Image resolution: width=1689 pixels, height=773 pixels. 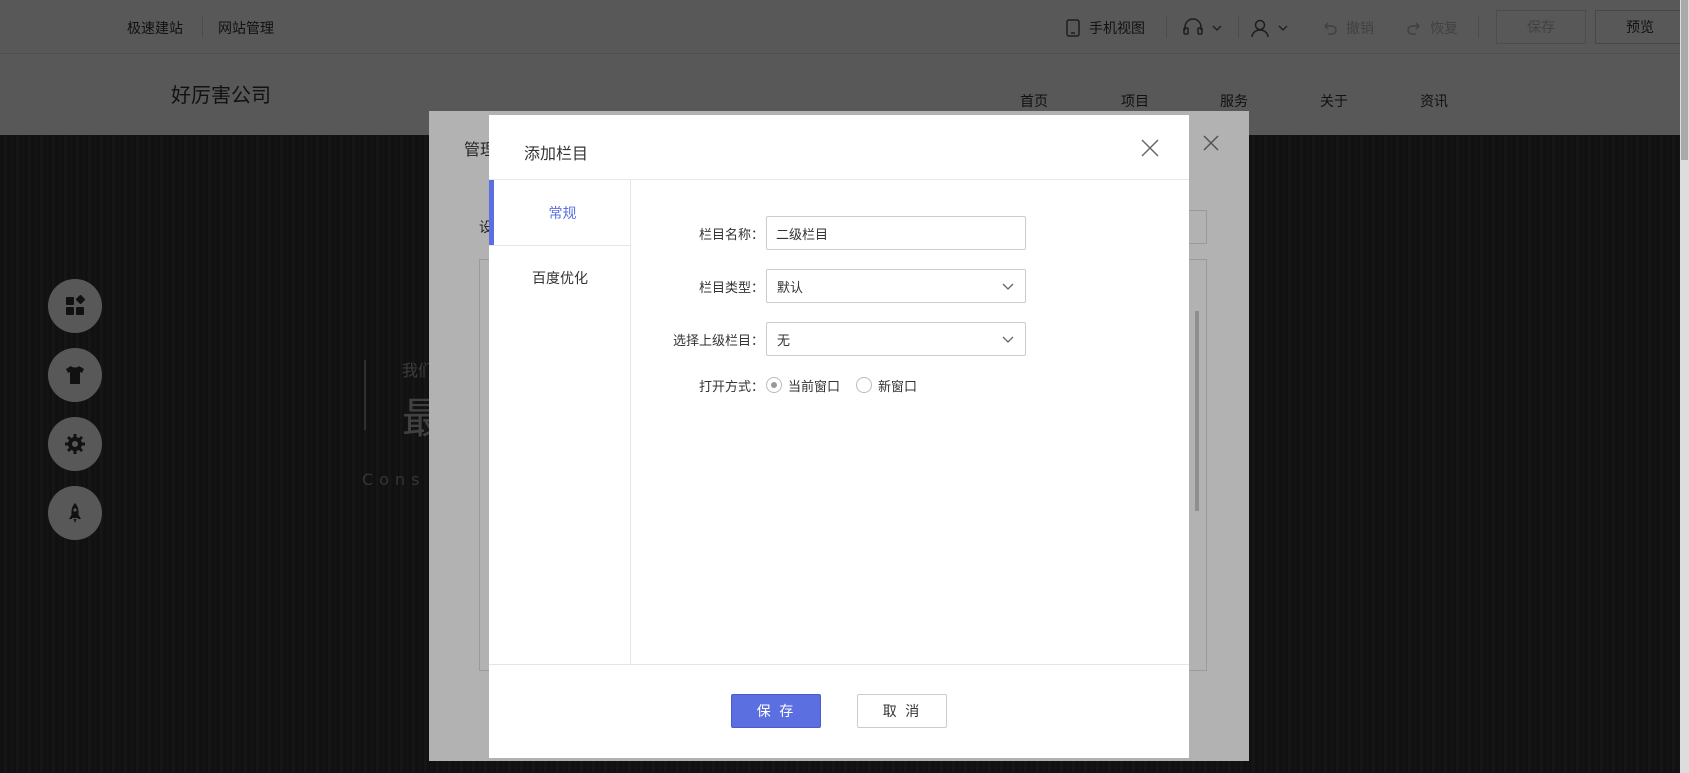 What do you see at coordinates (902, 711) in the screenshot?
I see `cancel-button: 取 消` at bounding box center [902, 711].